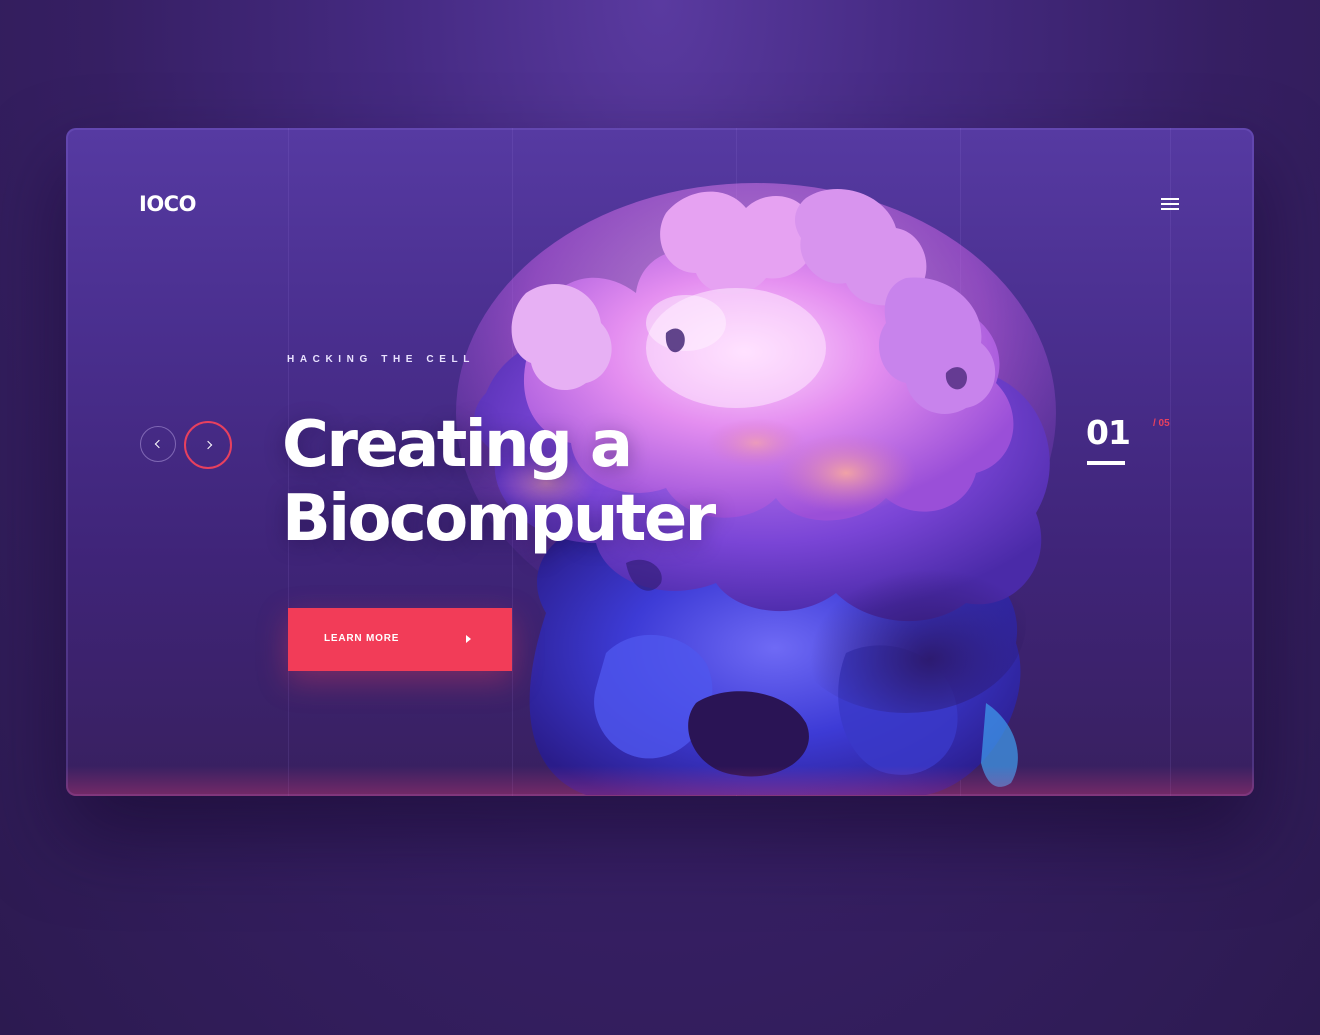  What do you see at coordinates (499, 519) in the screenshot?
I see `headline-line-2: Biocomputer` at bounding box center [499, 519].